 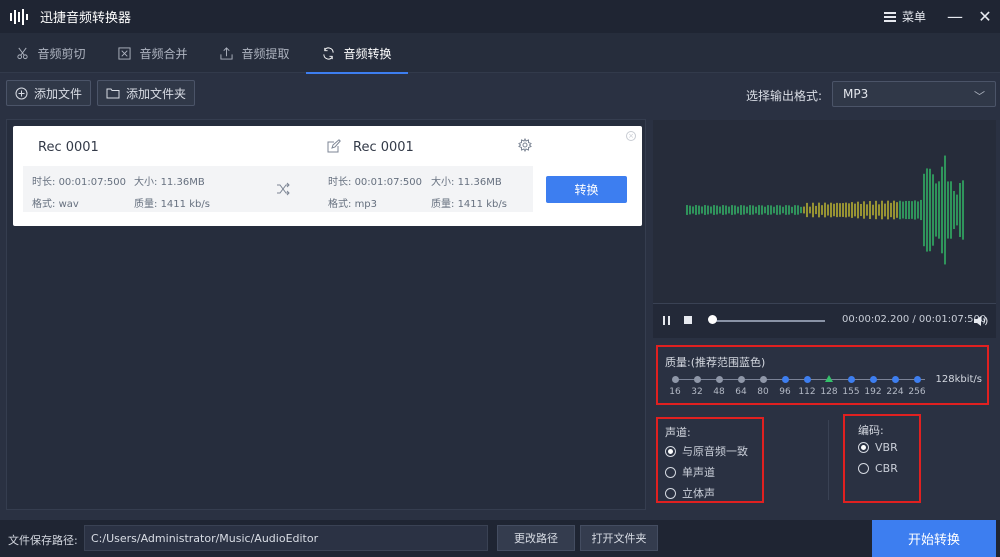 I want to click on close-button: ✕, so click(x=985, y=16).